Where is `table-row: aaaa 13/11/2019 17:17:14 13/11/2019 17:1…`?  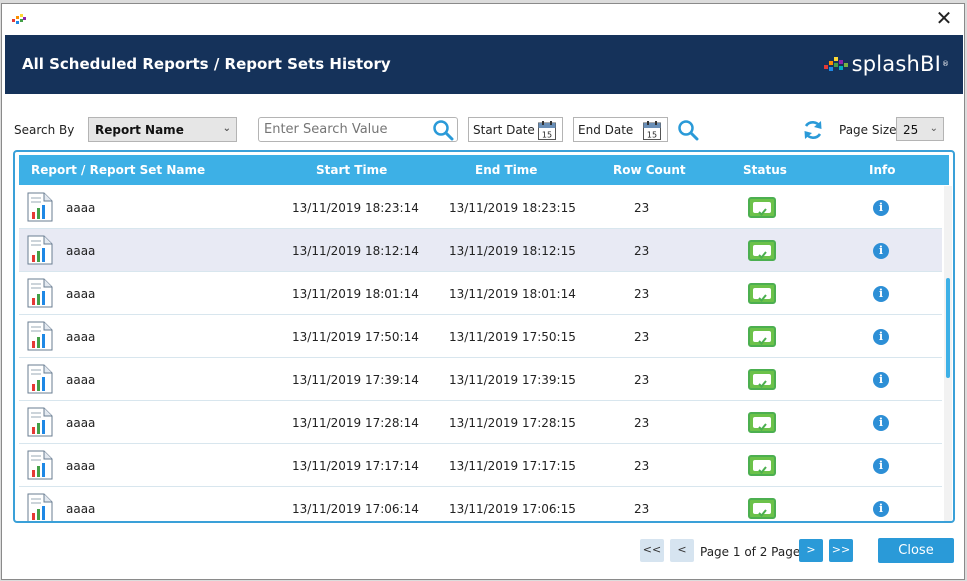
table-row: aaaa 13/11/2019 17:17:14 13/11/2019 17:1… is located at coordinates (480, 465).